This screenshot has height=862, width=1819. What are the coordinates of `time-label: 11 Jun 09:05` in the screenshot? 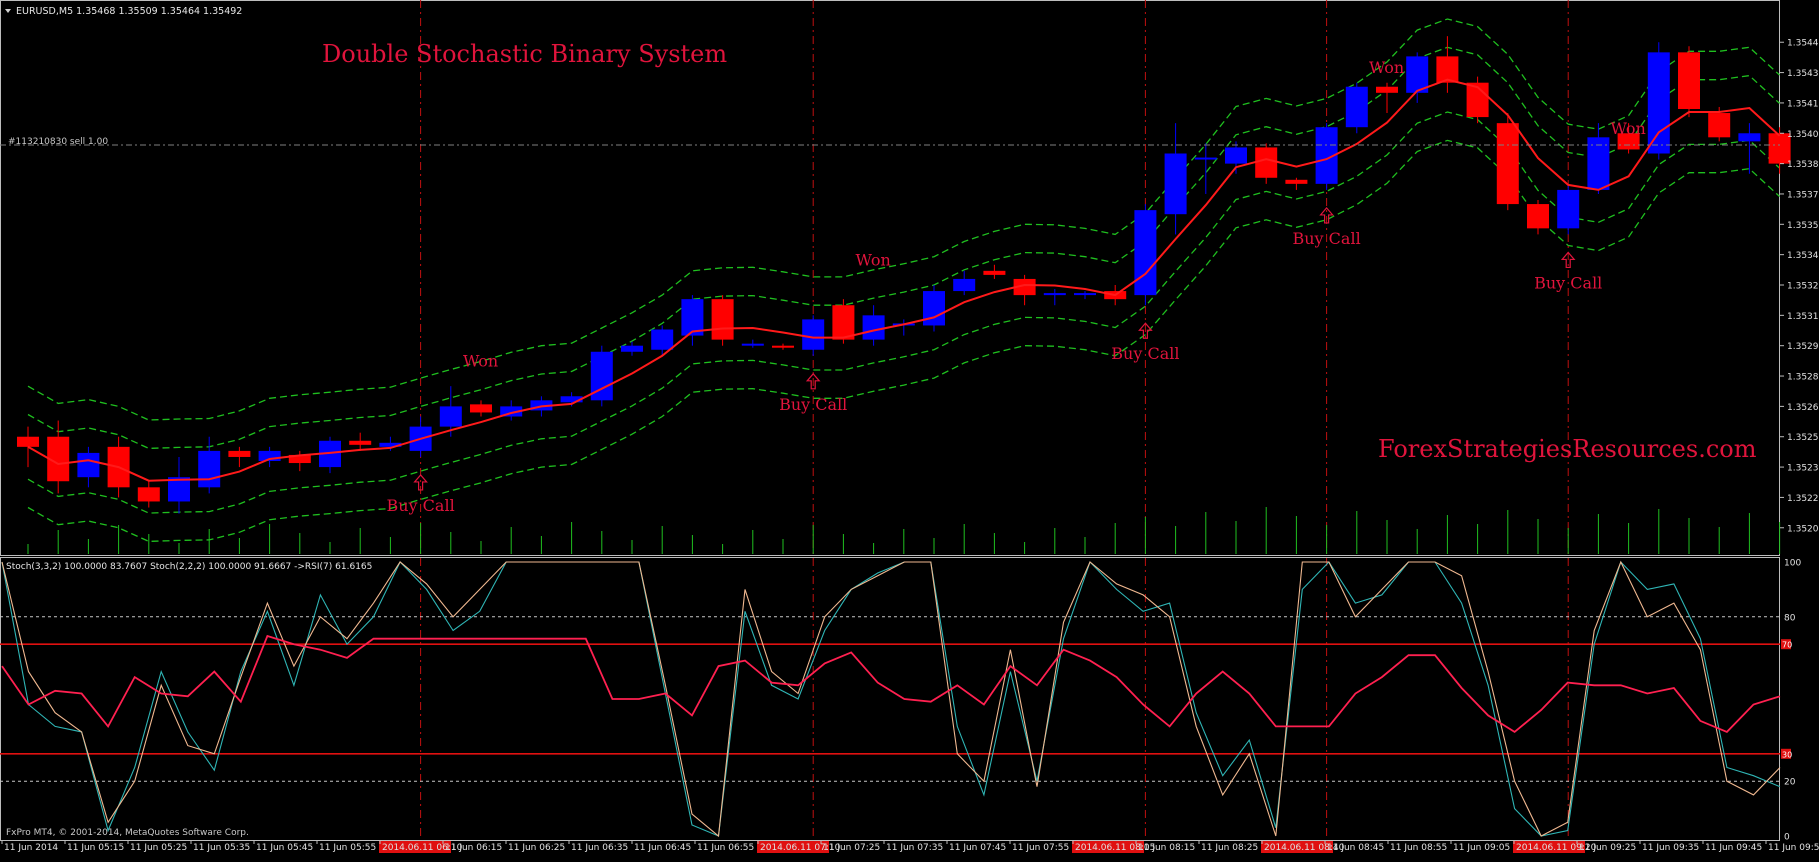 It's located at (1481, 848).